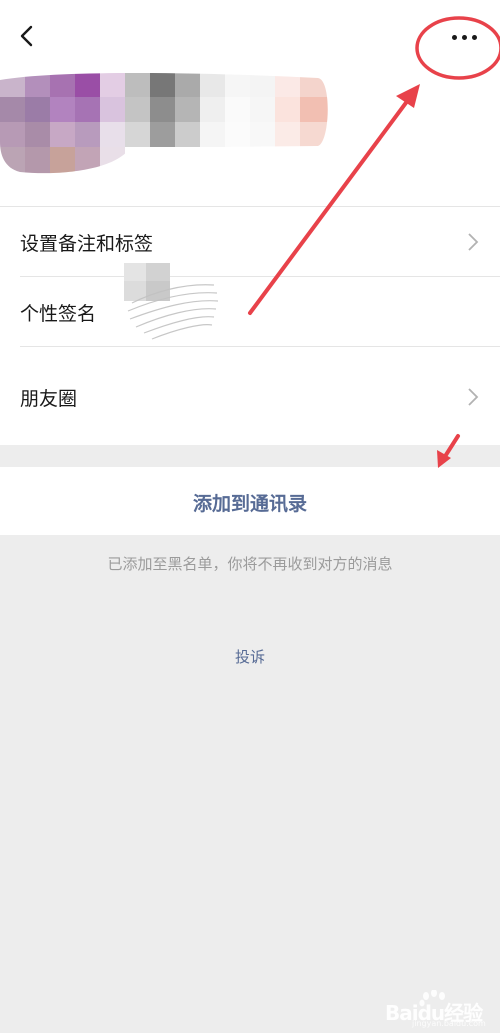 The width and height of the screenshot is (500, 1033). What do you see at coordinates (250, 305) in the screenshot?
I see `menu-item-signature: 个性签名` at bounding box center [250, 305].